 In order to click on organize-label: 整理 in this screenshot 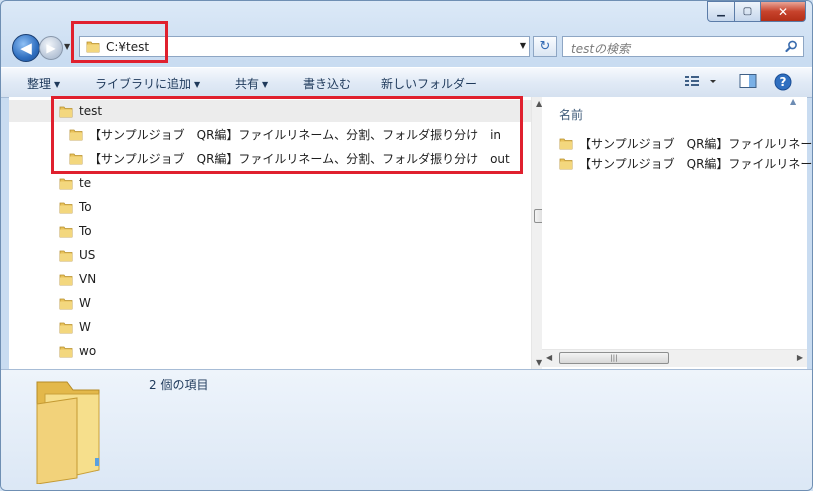, I will do `click(39, 84)`.